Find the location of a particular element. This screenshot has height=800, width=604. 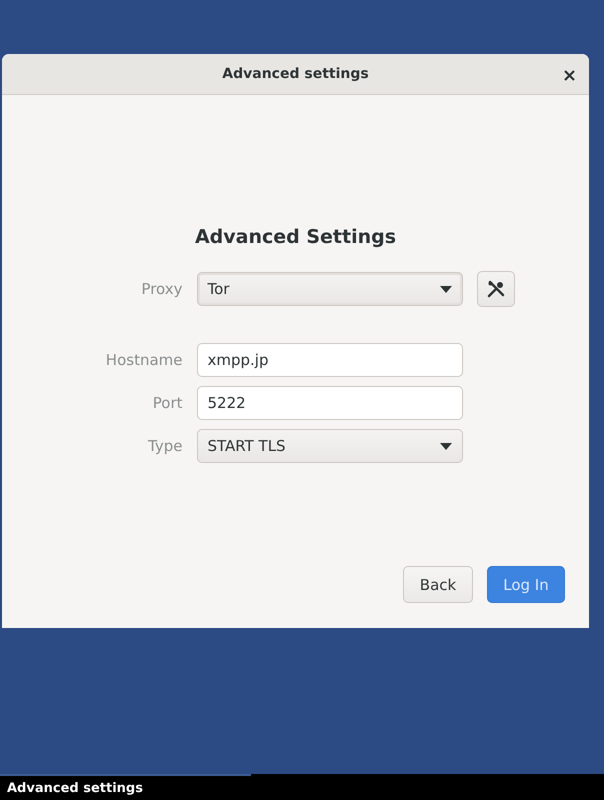

dropdown: START TLS is located at coordinates (329, 446).